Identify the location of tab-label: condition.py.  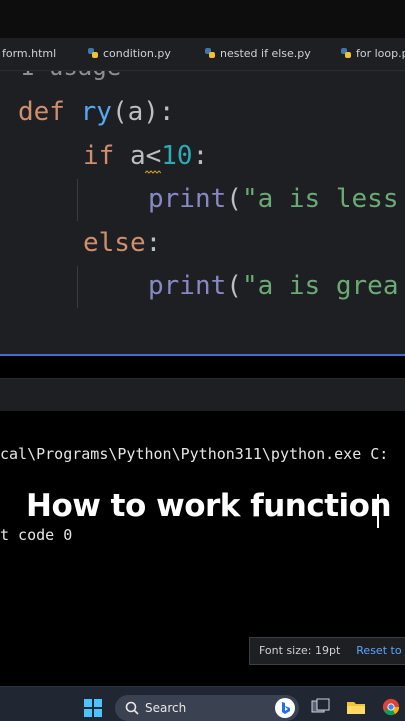
(137, 53).